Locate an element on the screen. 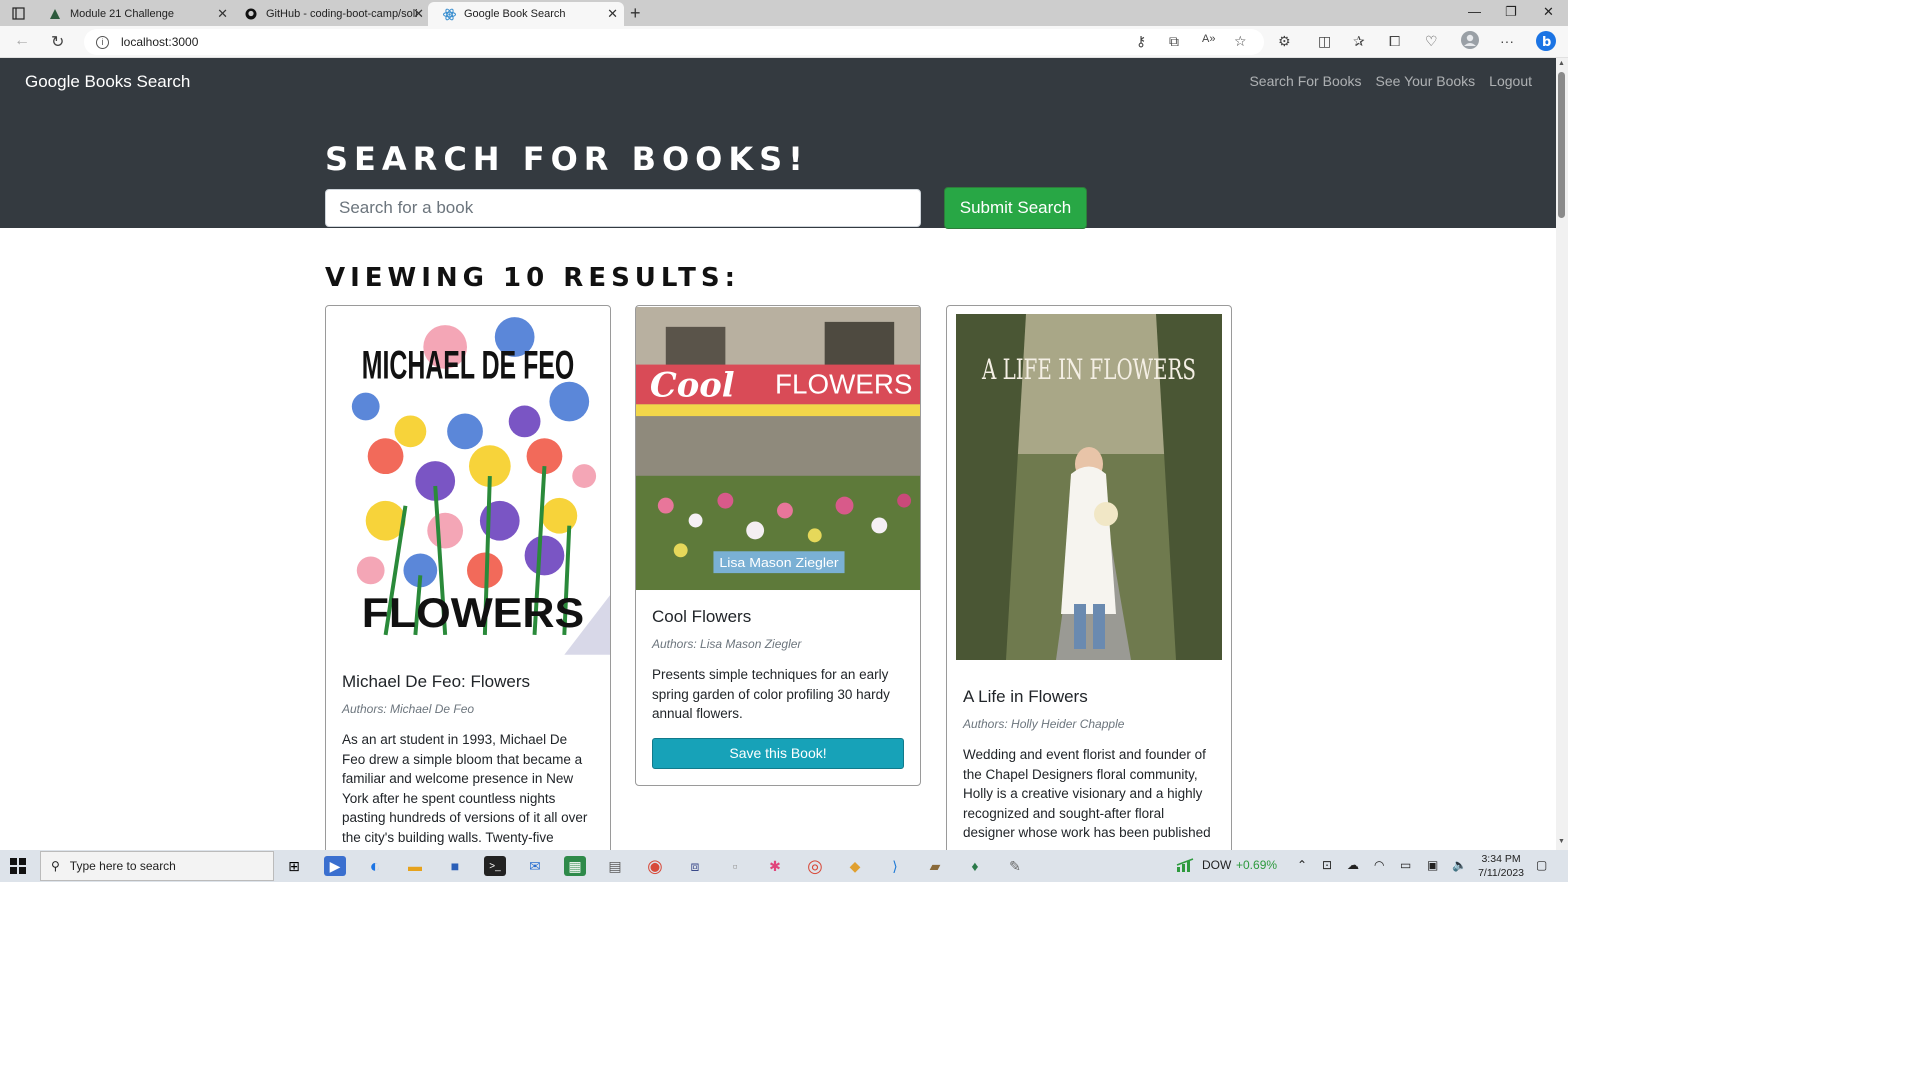  battery-icon: ▭ is located at coordinates (1405, 865).